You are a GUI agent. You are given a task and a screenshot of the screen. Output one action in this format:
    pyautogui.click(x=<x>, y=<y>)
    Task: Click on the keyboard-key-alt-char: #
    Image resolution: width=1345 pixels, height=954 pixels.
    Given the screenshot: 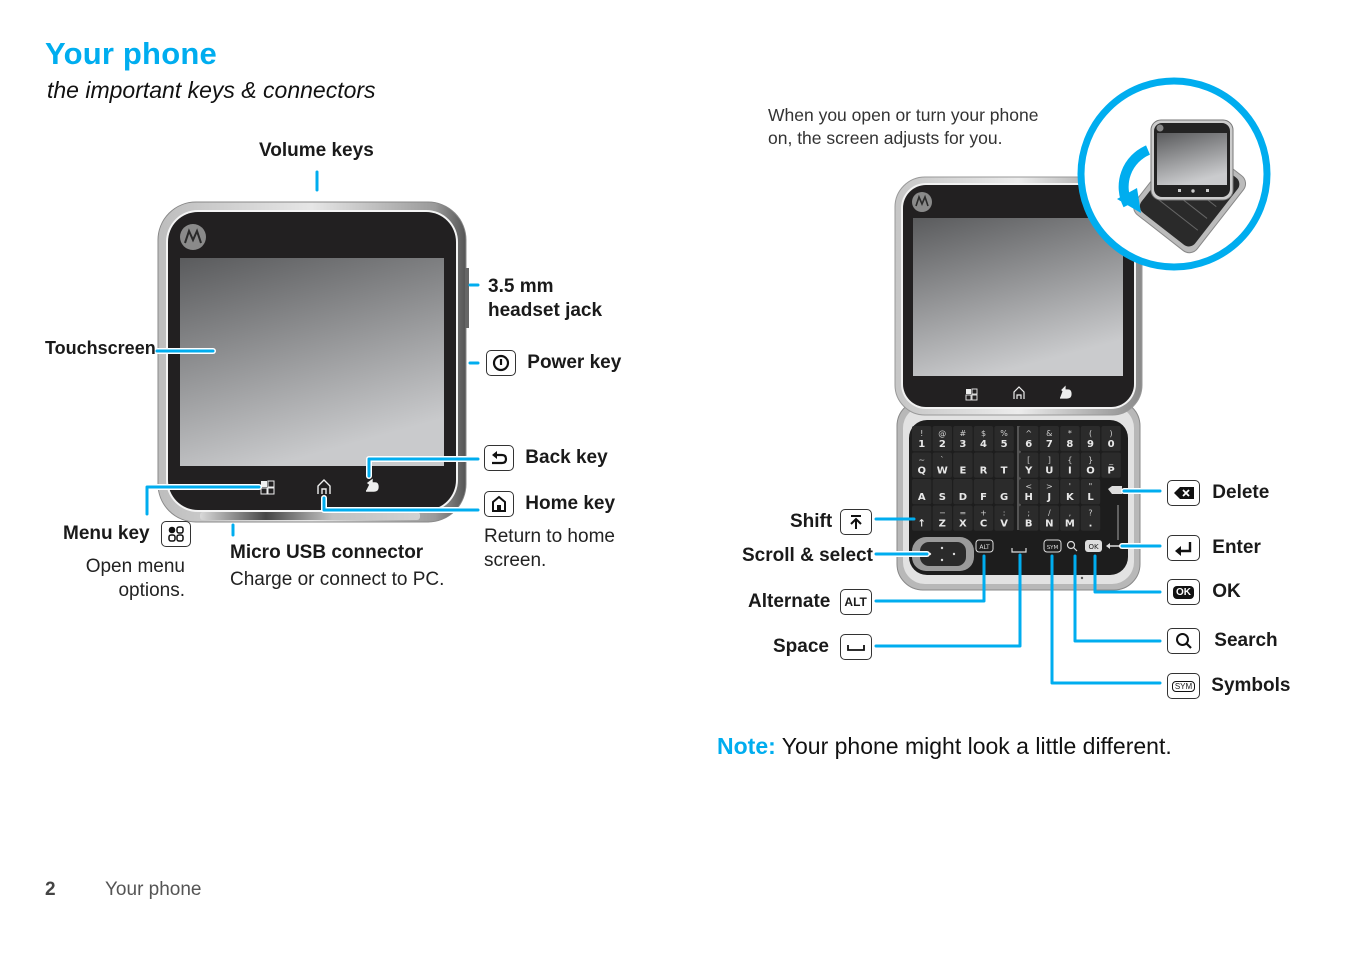 What is the action you would take?
    pyautogui.click(x=963, y=433)
    